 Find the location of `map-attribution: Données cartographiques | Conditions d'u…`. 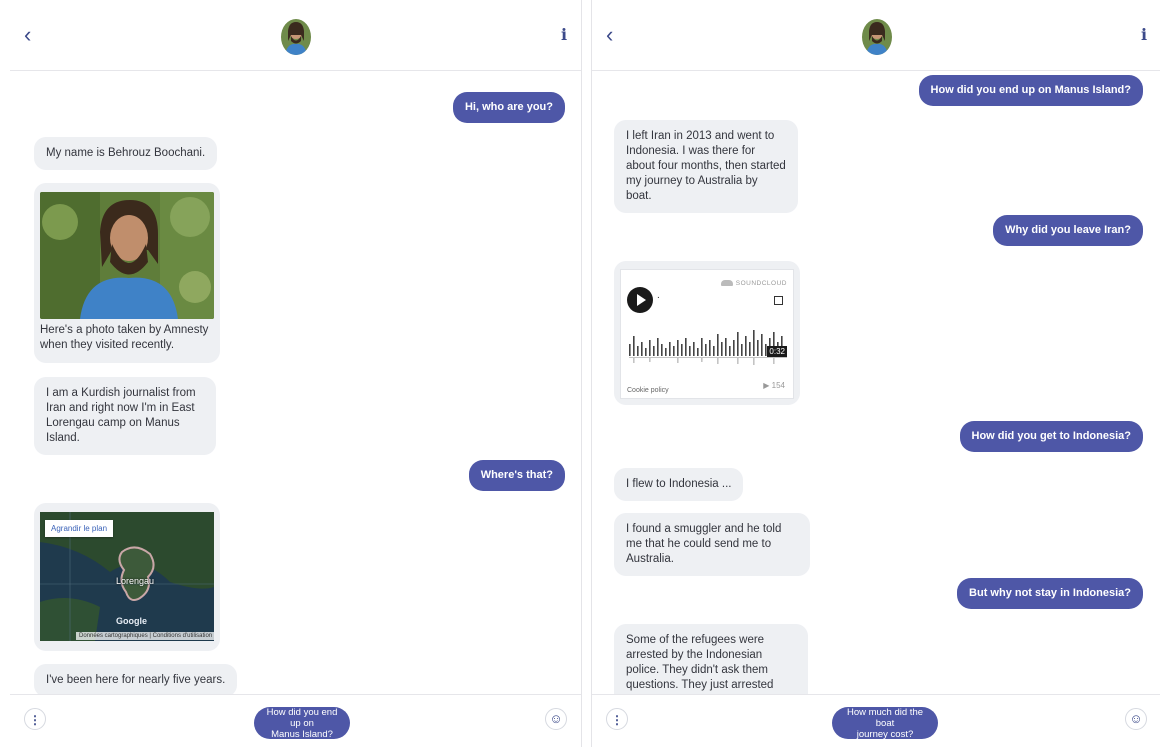

map-attribution: Données cartographiques | Conditions d'u… is located at coordinates (145, 636).